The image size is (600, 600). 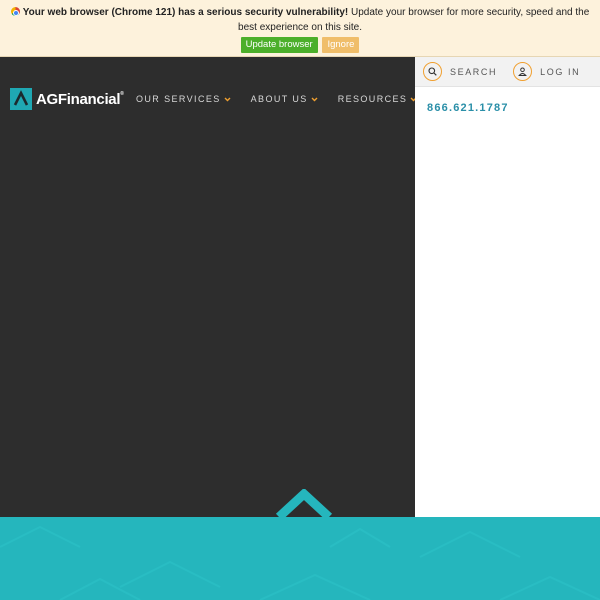 I want to click on teal-banner, so click(x=300, y=558).